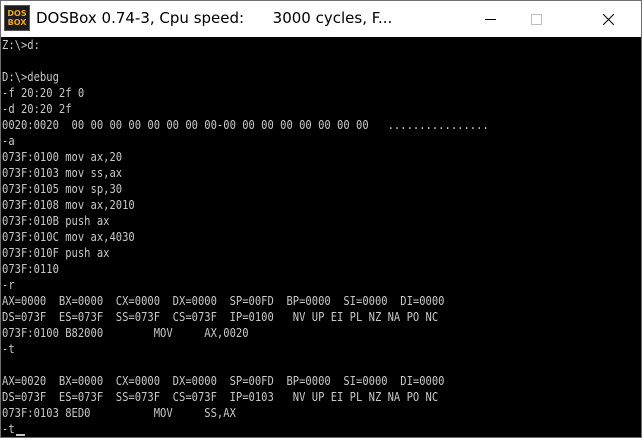 The height and width of the screenshot is (438, 642). Describe the element at coordinates (30, 268) in the screenshot. I see `console-line: 073F:0110` at that location.